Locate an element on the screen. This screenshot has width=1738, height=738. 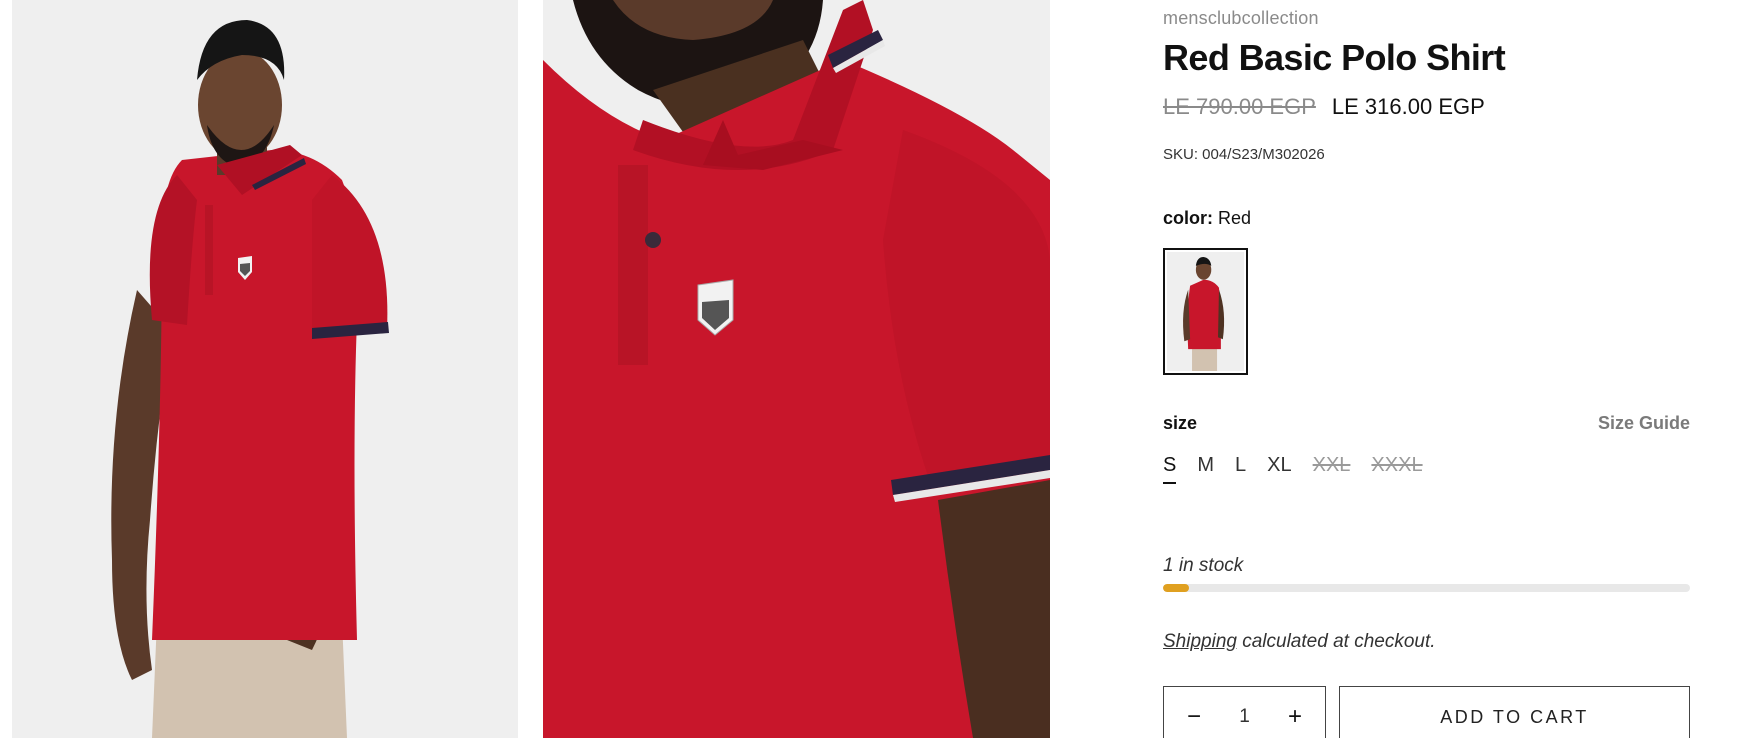
size-option-xl: XL is located at coordinates (1279, 469).